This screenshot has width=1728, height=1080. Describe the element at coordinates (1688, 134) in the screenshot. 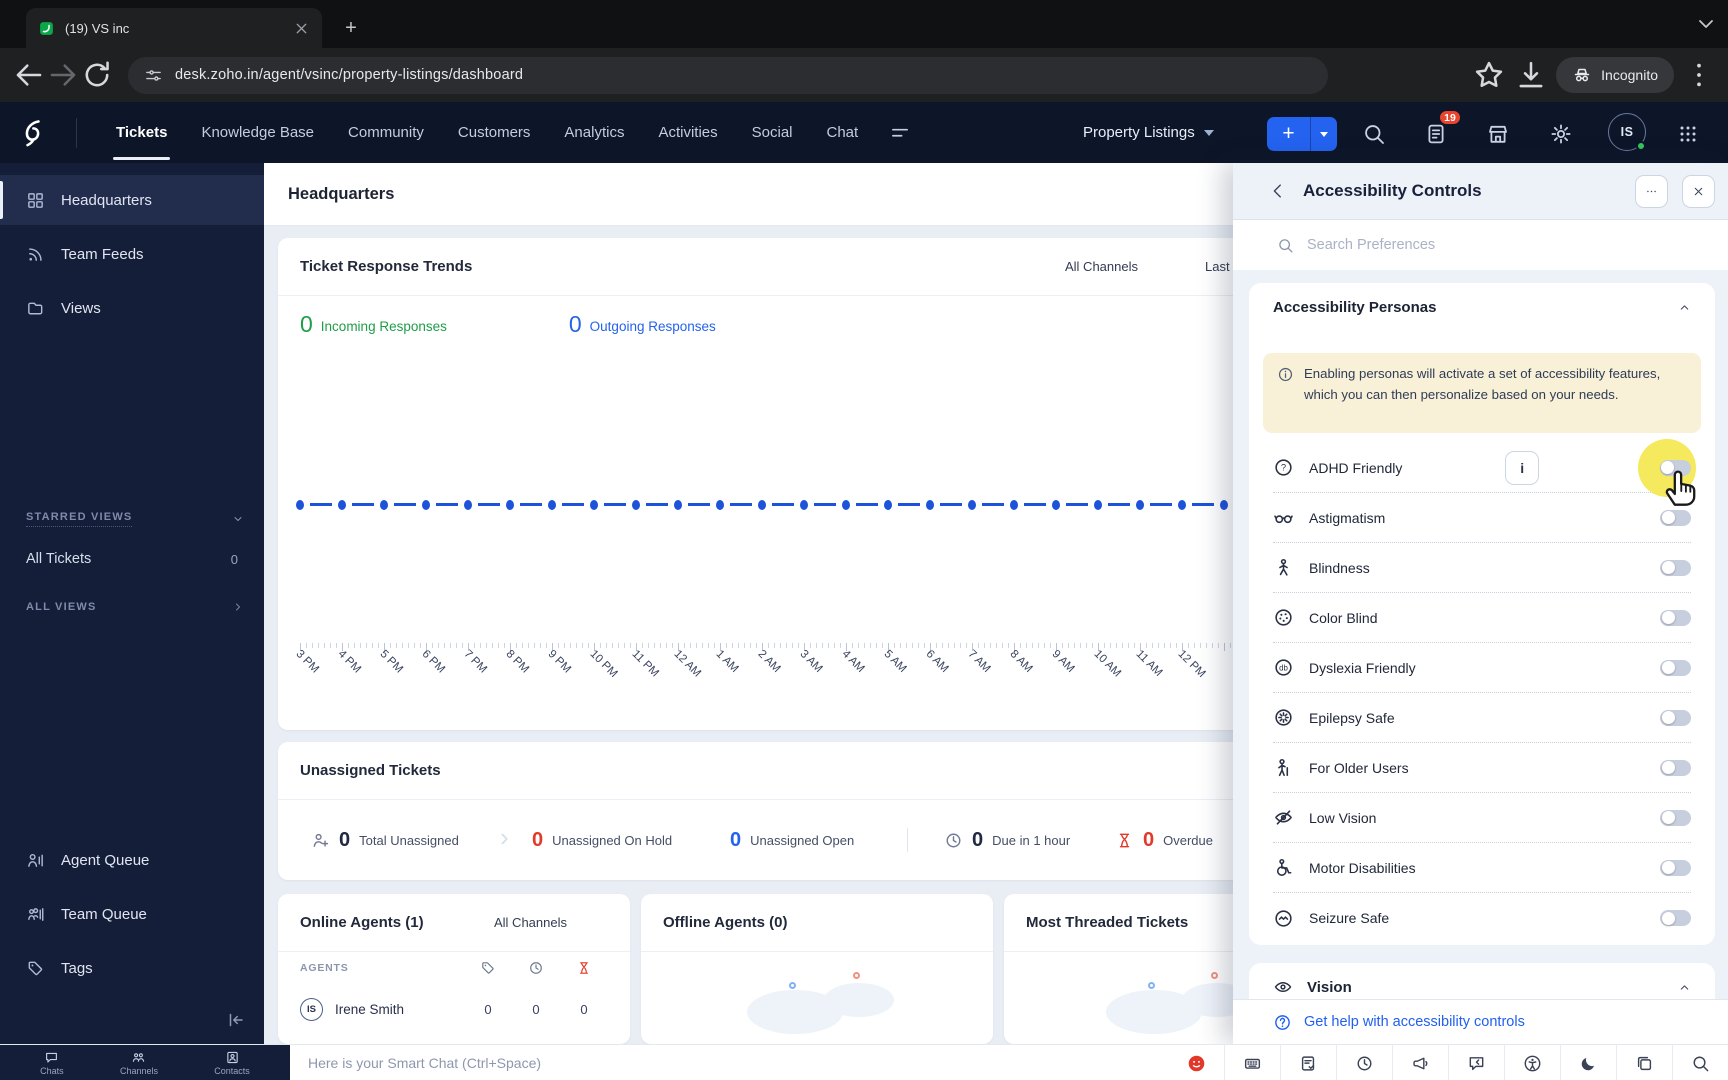

I see `apps-grid-button` at that location.